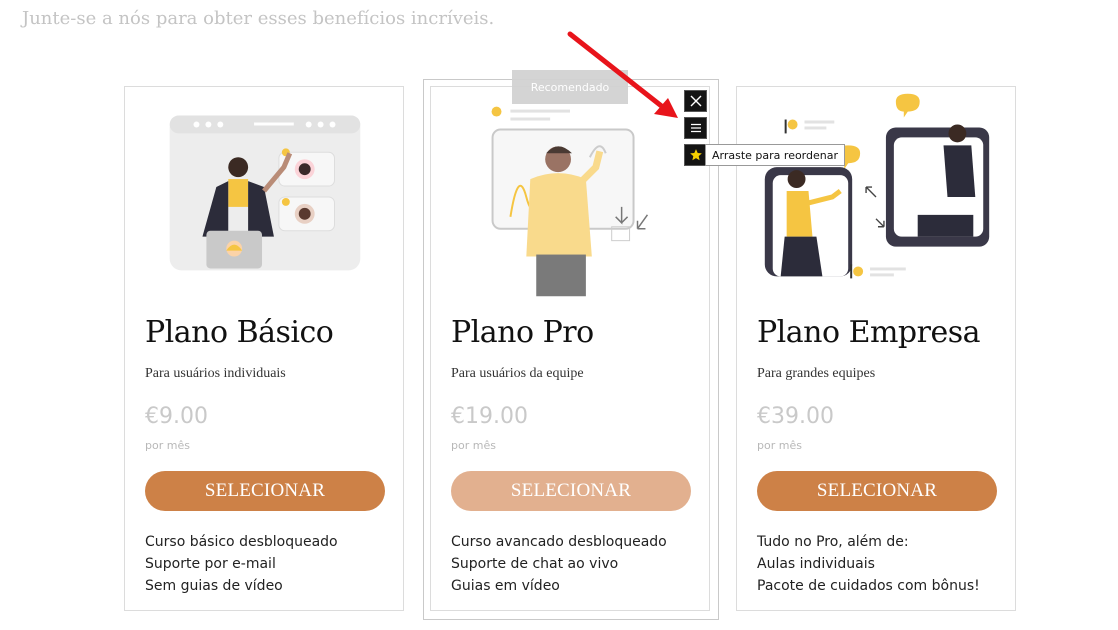  Describe the element at coordinates (489, 416) in the screenshot. I see `plan-price: €19.00` at that location.